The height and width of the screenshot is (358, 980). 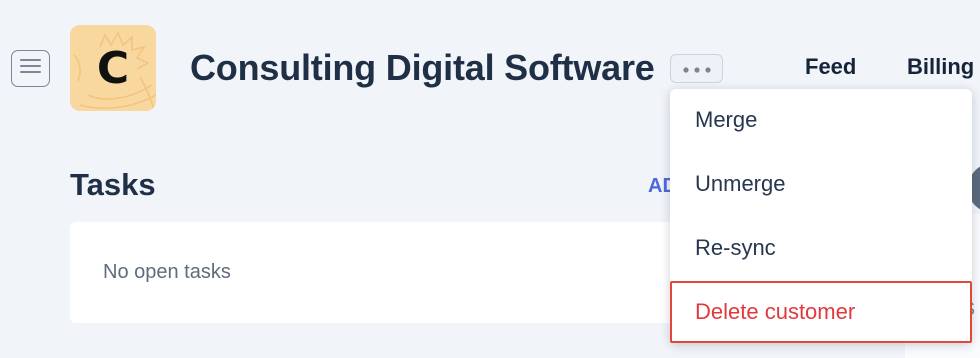 I want to click on more-options-button, so click(x=696, y=68).